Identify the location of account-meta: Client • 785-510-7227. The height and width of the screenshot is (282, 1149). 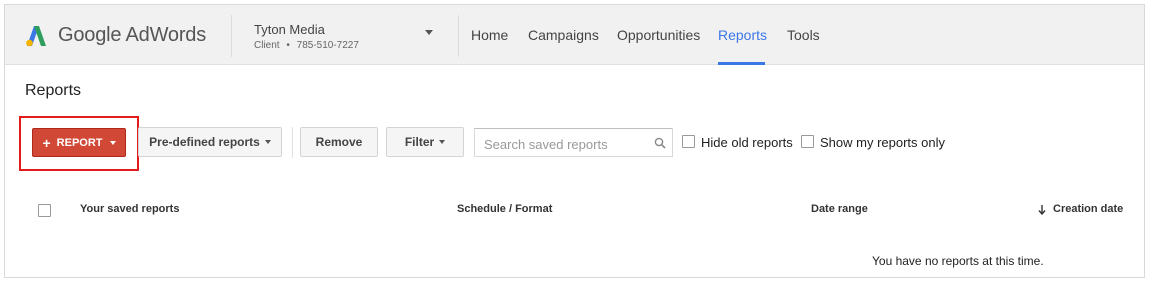
(306, 45).